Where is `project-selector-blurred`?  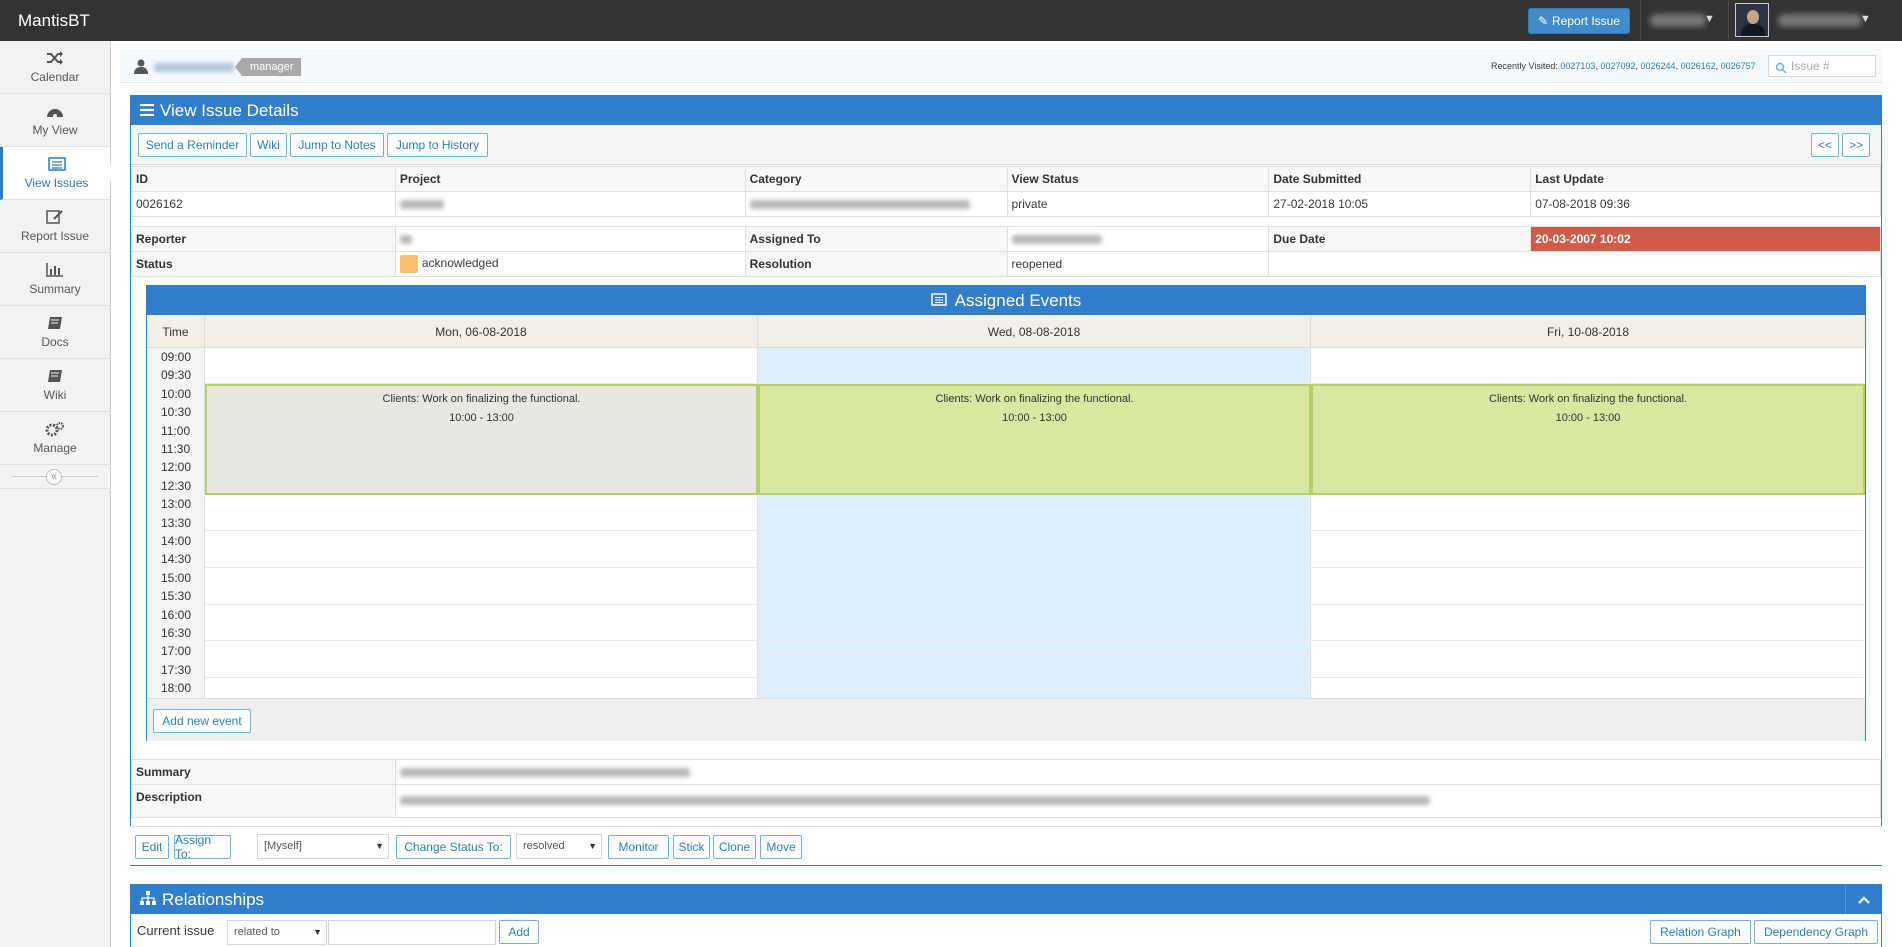
project-selector-blurred is located at coordinates (1678, 20).